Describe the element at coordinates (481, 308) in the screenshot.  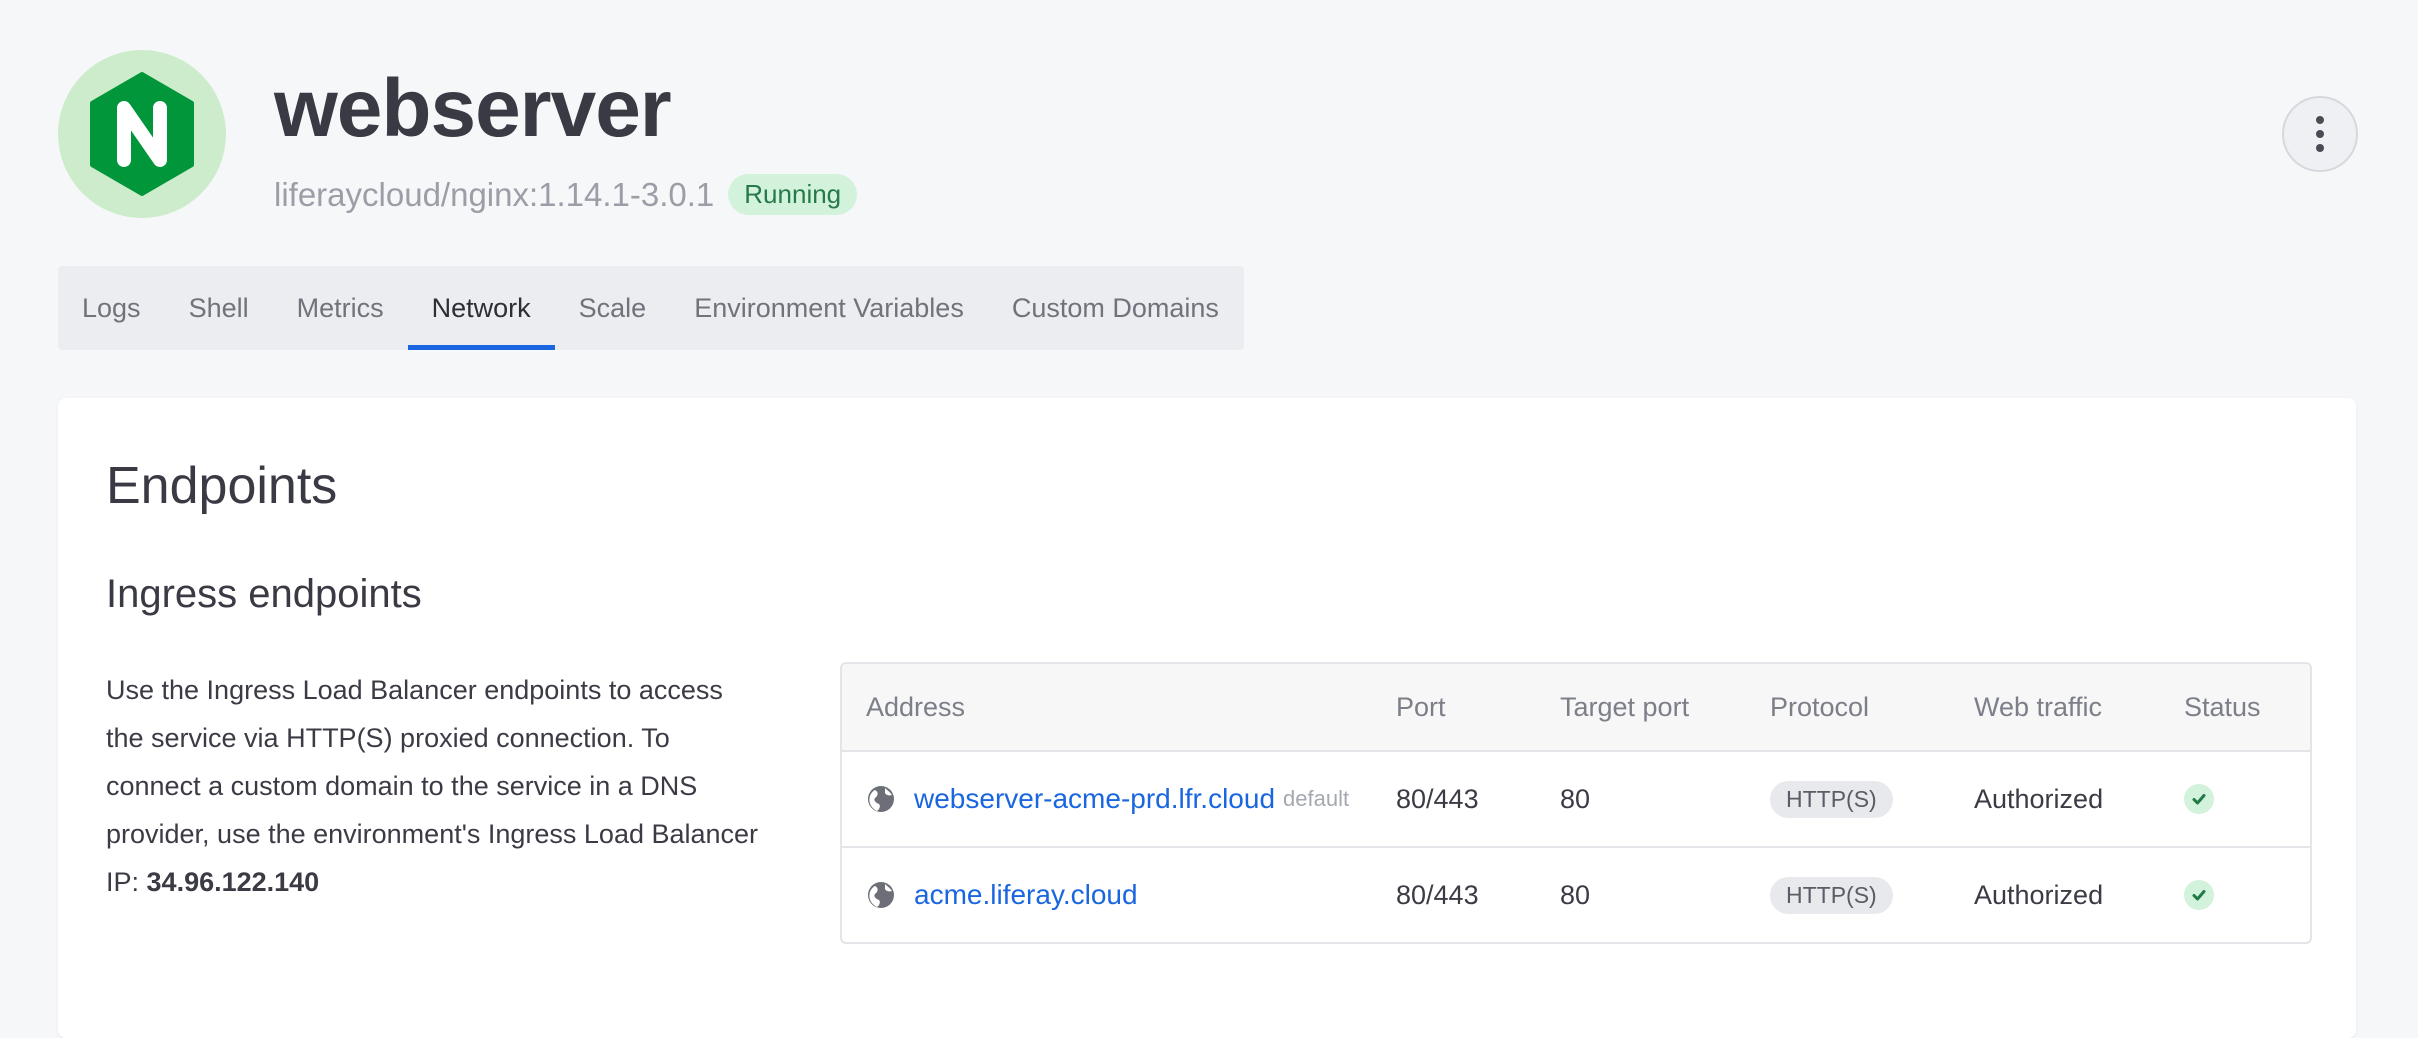
I see `tab-network: Network` at that location.